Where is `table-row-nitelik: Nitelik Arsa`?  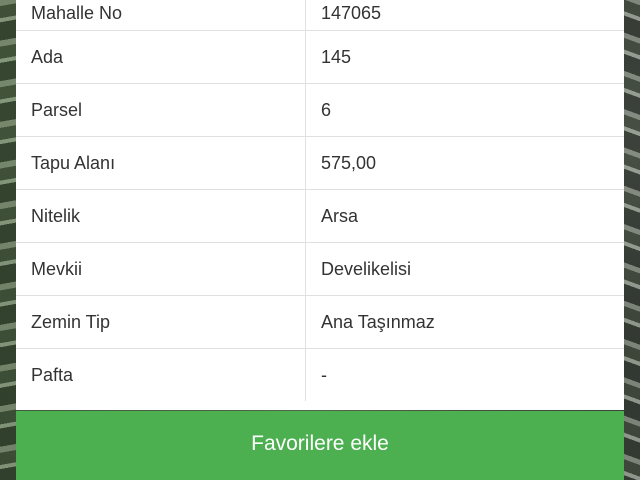
table-row-nitelik: Nitelik Arsa is located at coordinates (320, 216).